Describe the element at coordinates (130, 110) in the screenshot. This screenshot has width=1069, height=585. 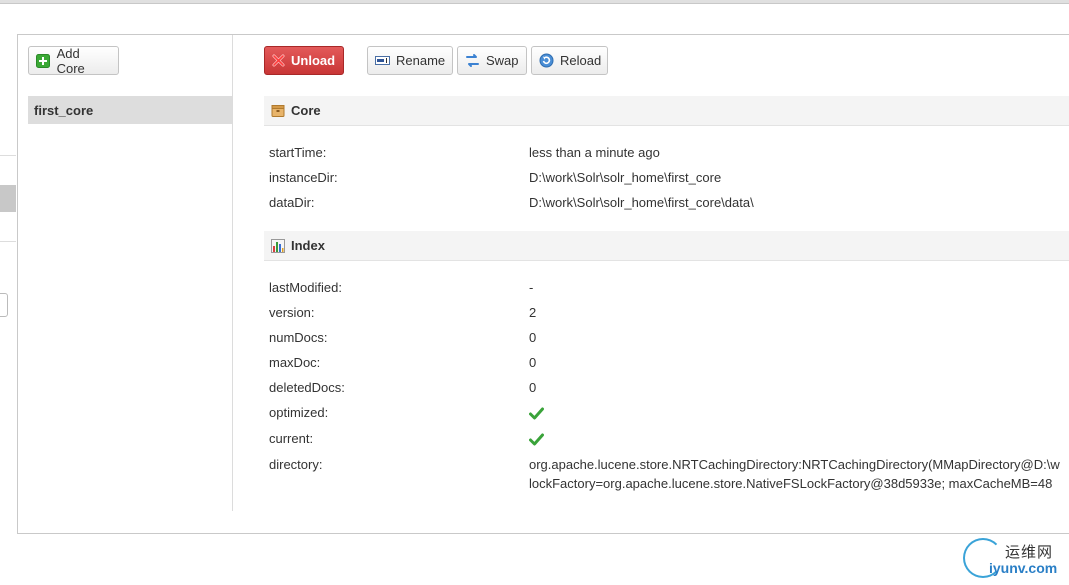
I see `core-list-item-first-core: first_core` at that location.